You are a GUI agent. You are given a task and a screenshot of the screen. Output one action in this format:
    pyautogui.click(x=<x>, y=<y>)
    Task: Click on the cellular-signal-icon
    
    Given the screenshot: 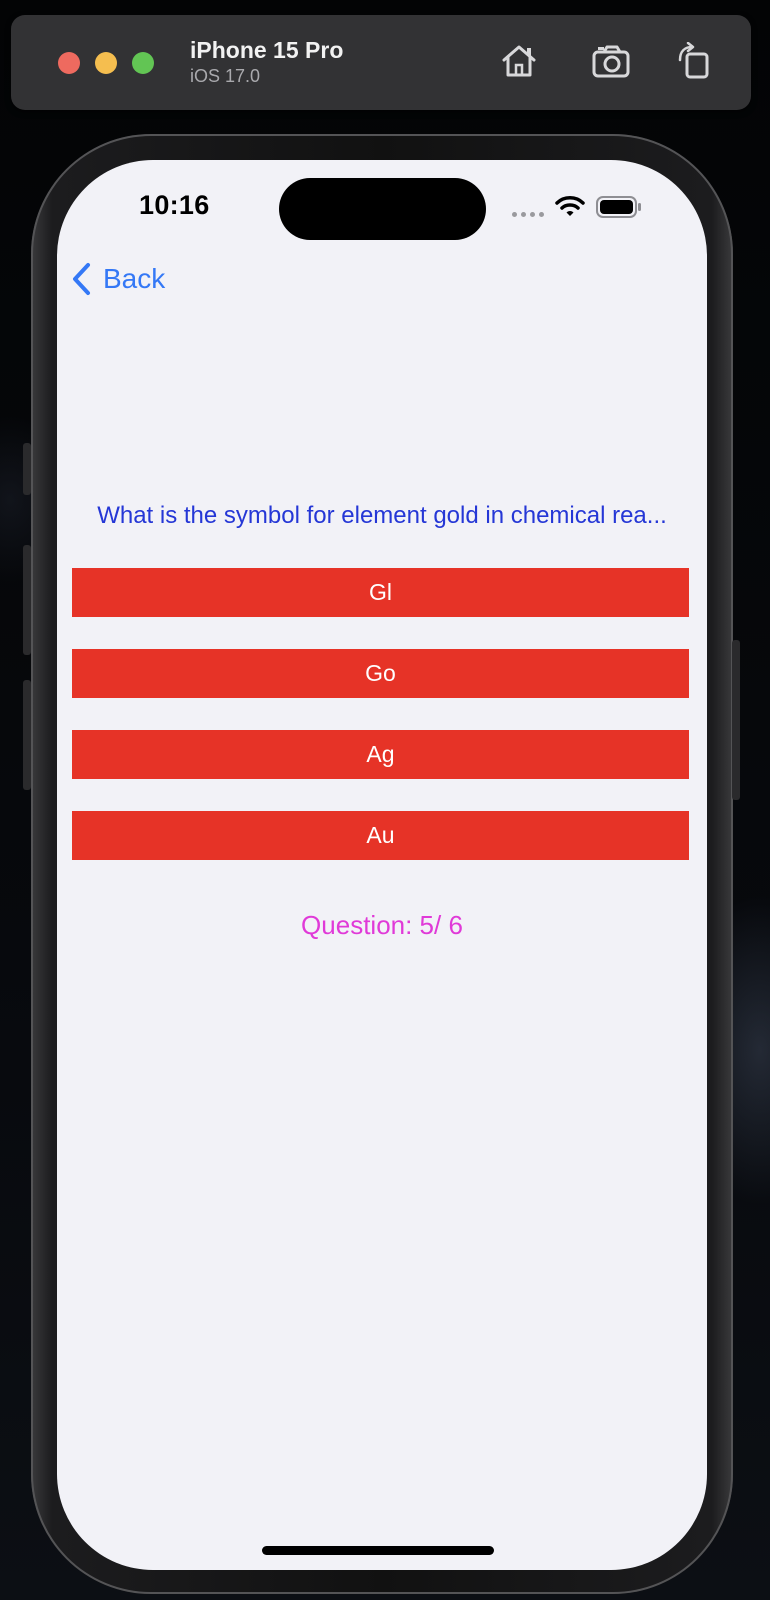 What is the action you would take?
    pyautogui.click(x=528, y=214)
    